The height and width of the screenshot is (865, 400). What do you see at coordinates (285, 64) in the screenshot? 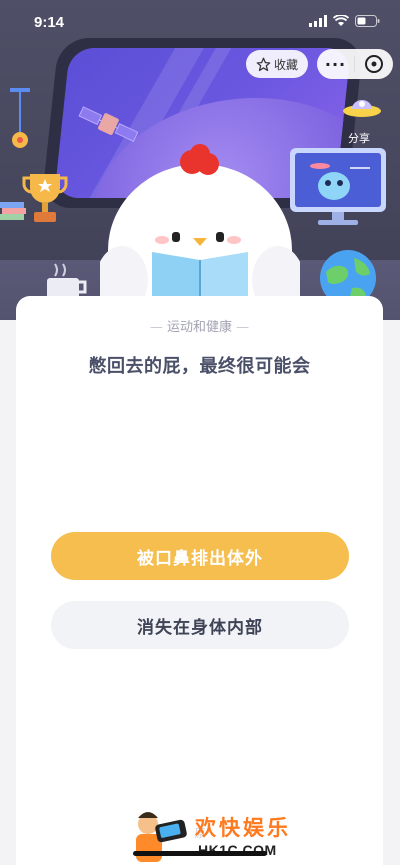
I see `collect-label: 收藏` at bounding box center [285, 64].